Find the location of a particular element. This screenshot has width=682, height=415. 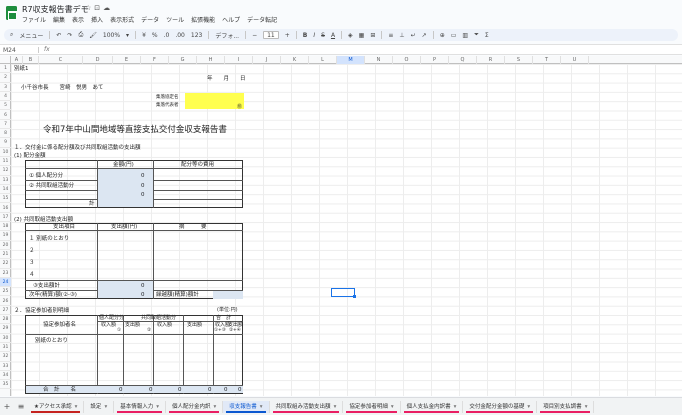

filter-icon: ⏷ is located at coordinates (476, 35).